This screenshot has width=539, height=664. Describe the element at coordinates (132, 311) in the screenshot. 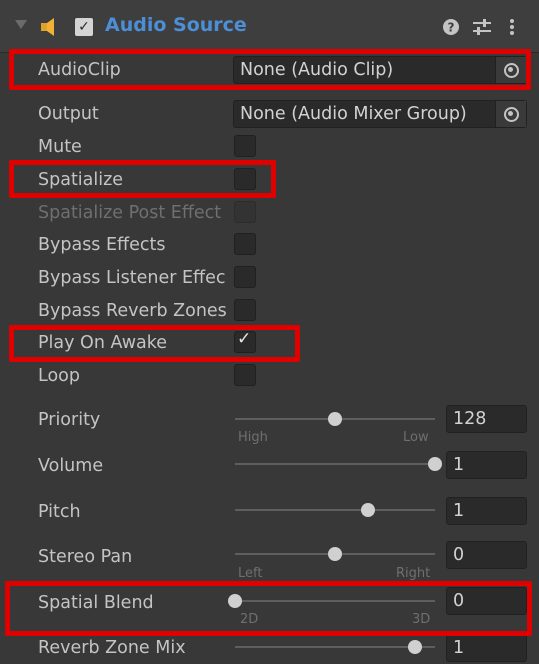

I see `bypass-reverb-zones-label: Bypass Reverb Zones` at that location.